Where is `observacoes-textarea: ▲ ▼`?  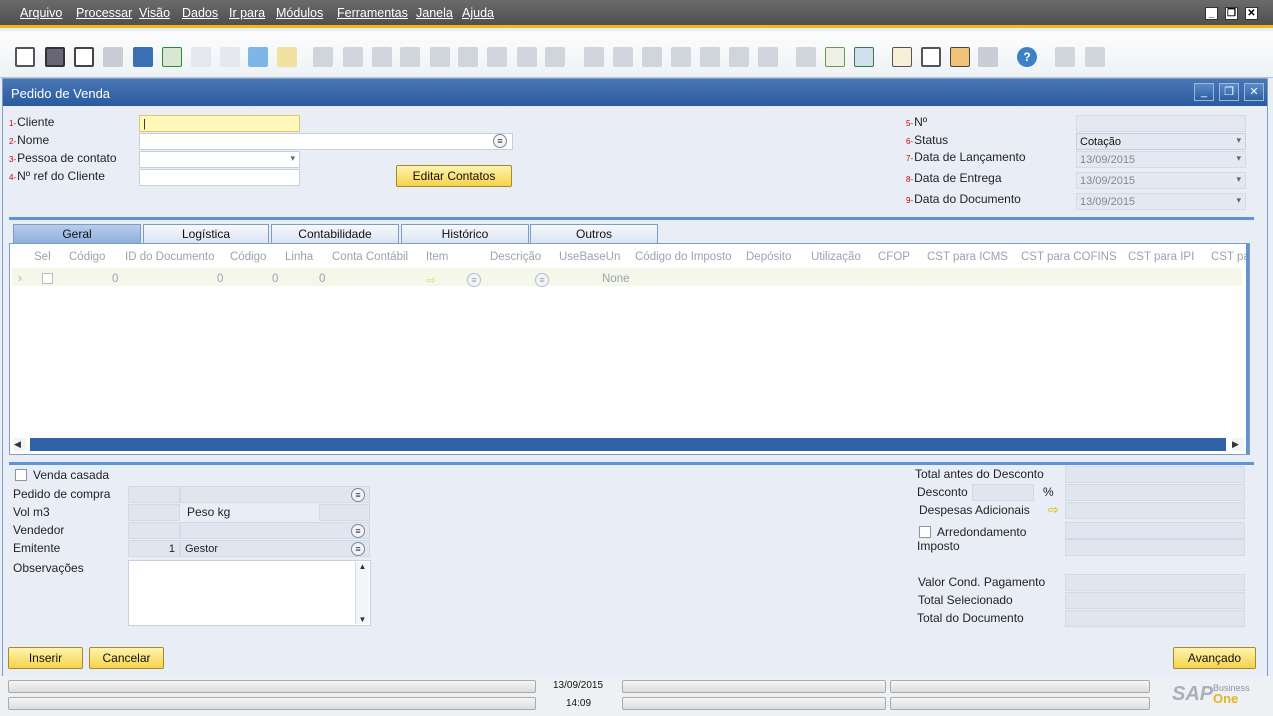
observacoes-textarea: ▲ ▼ is located at coordinates (249, 593).